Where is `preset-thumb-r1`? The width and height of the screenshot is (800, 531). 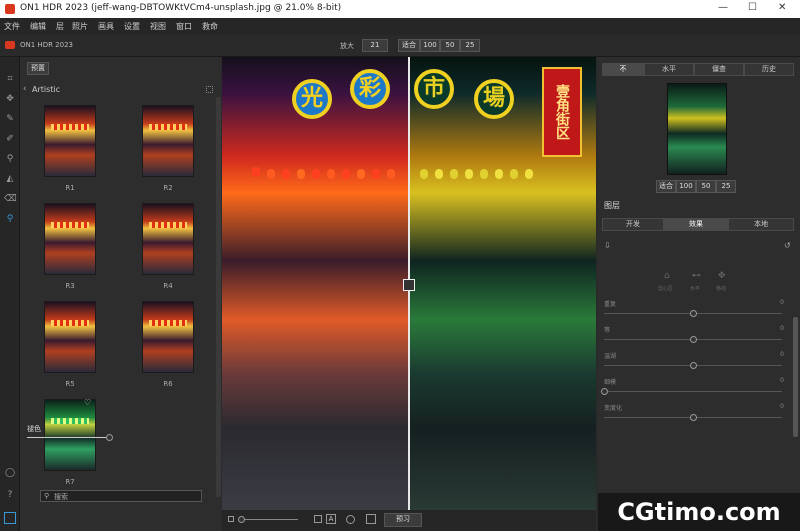 preset-thumb-r1 is located at coordinates (70, 141).